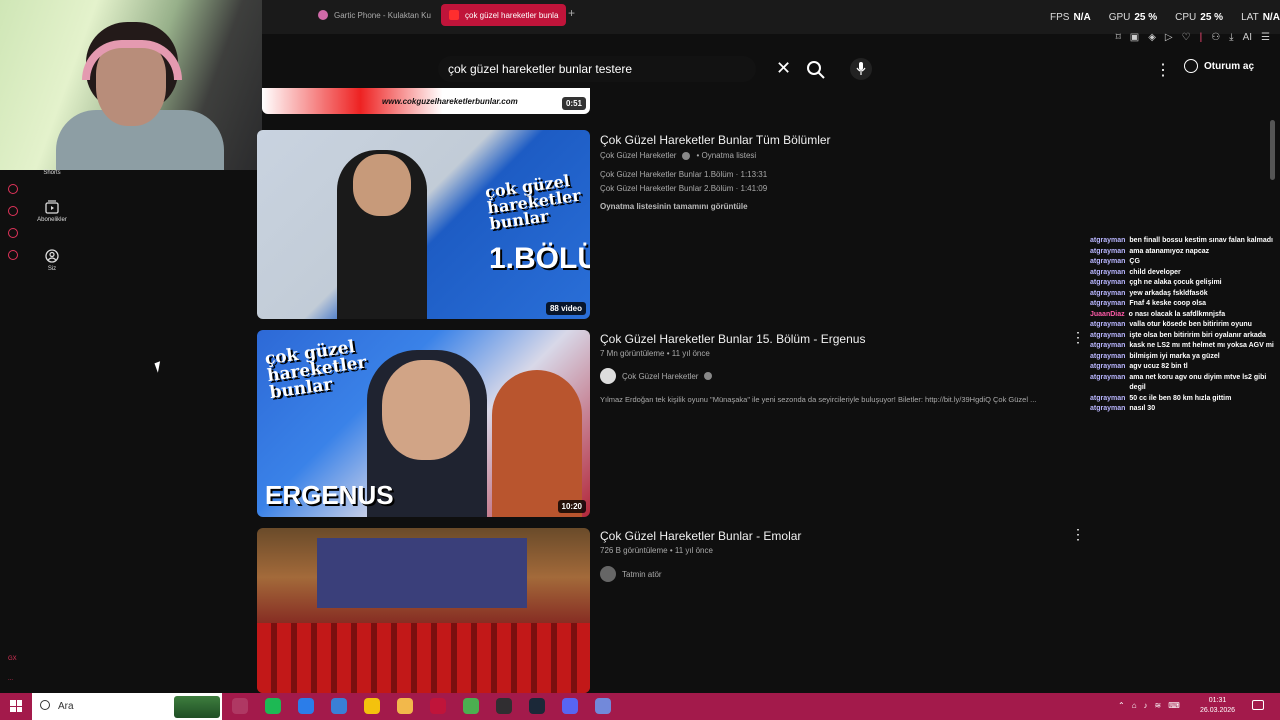  I want to click on tray-volume-icon: ♪, so click(1146, 705).